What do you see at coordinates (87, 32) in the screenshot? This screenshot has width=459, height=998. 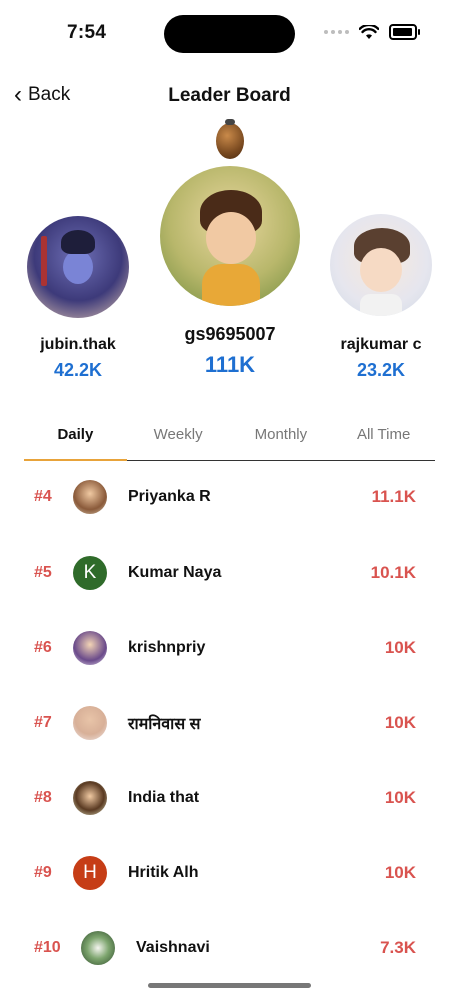 I see `status-time: 7:54` at bounding box center [87, 32].